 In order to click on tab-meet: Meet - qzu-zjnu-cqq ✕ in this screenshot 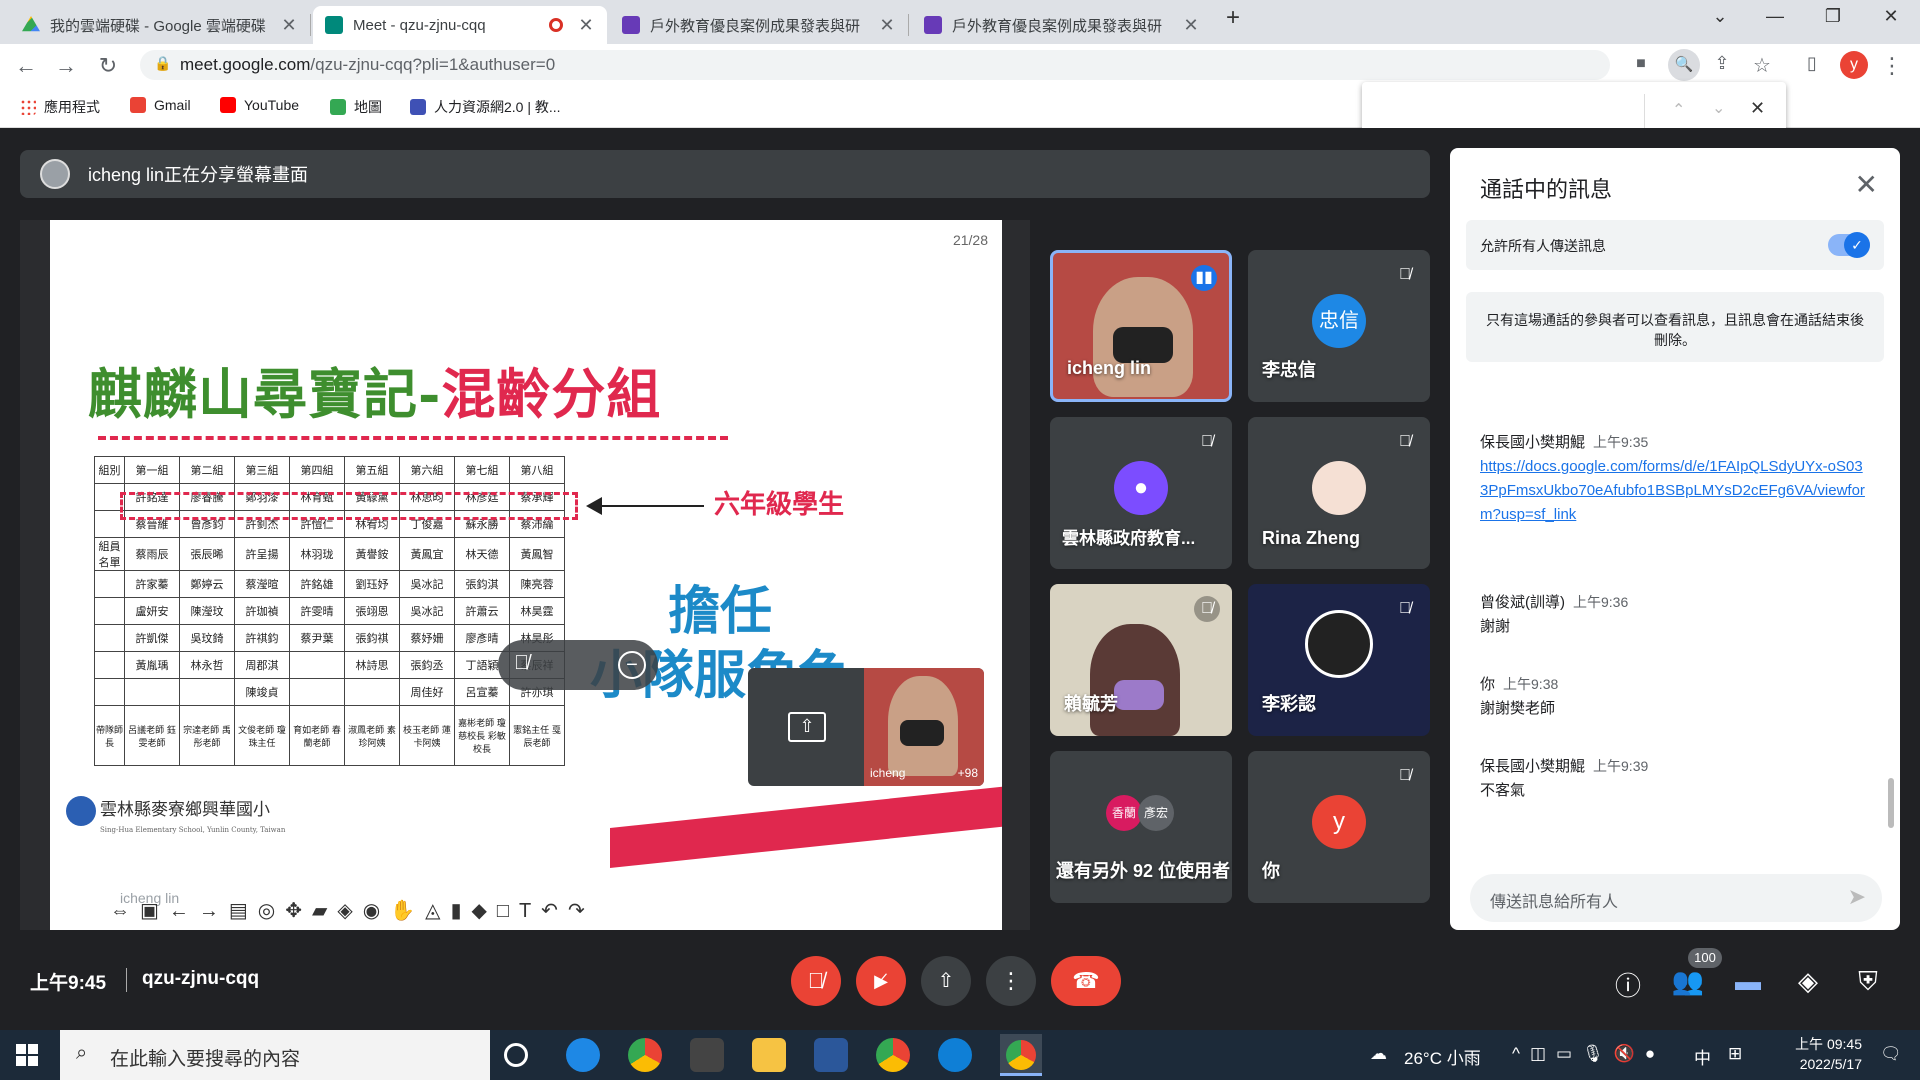, I will do `click(460, 25)`.